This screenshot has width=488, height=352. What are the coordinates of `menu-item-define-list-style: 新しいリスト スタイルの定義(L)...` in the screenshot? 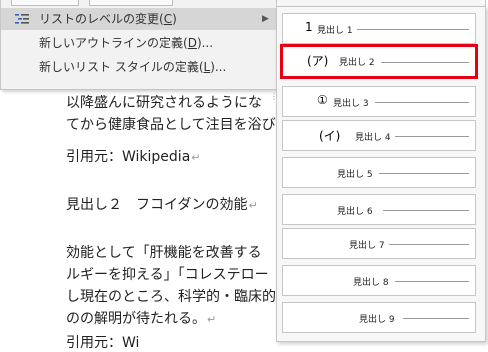 It's located at (139, 67).